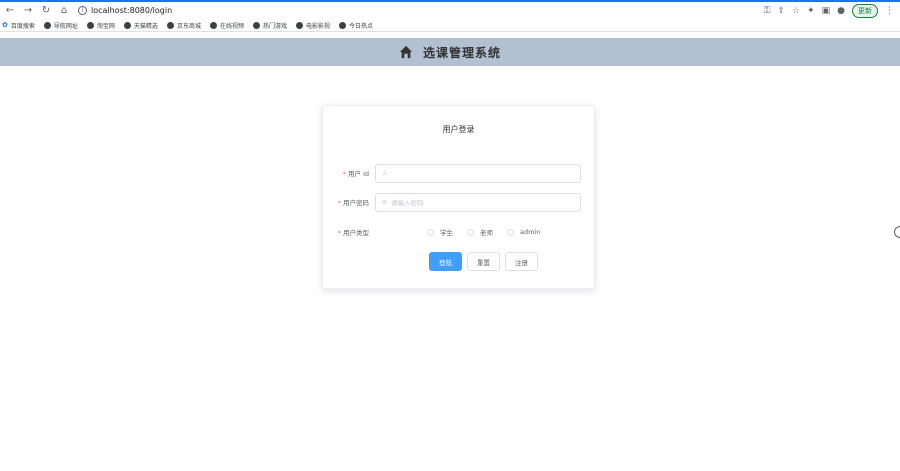 Image resolution: width=900 pixels, height=471 pixels. What do you see at coordinates (461, 52) in the screenshot?
I see `page-title: 选课管理系统` at bounding box center [461, 52].